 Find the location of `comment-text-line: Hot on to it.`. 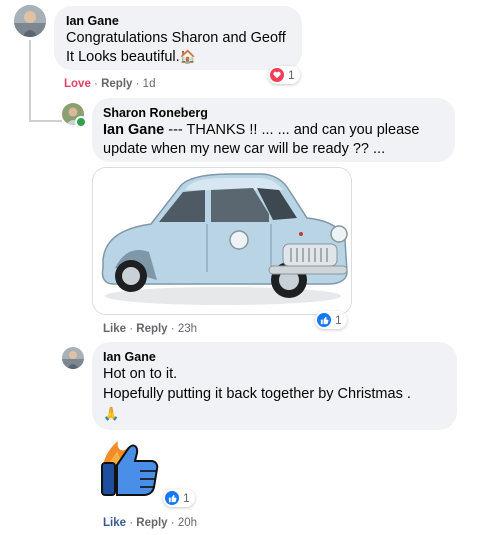

comment-text-line: Hot on to it. is located at coordinates (140, 374).